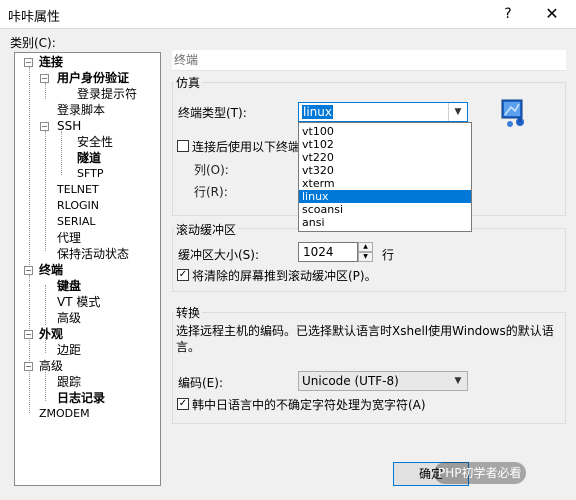 This screenshot has height=500, width=576. What do you see at coordinates (78, 302) in the screenshot?
I see `tree-item-vt-mode: VT 模式` at bounding box center [78, 302].